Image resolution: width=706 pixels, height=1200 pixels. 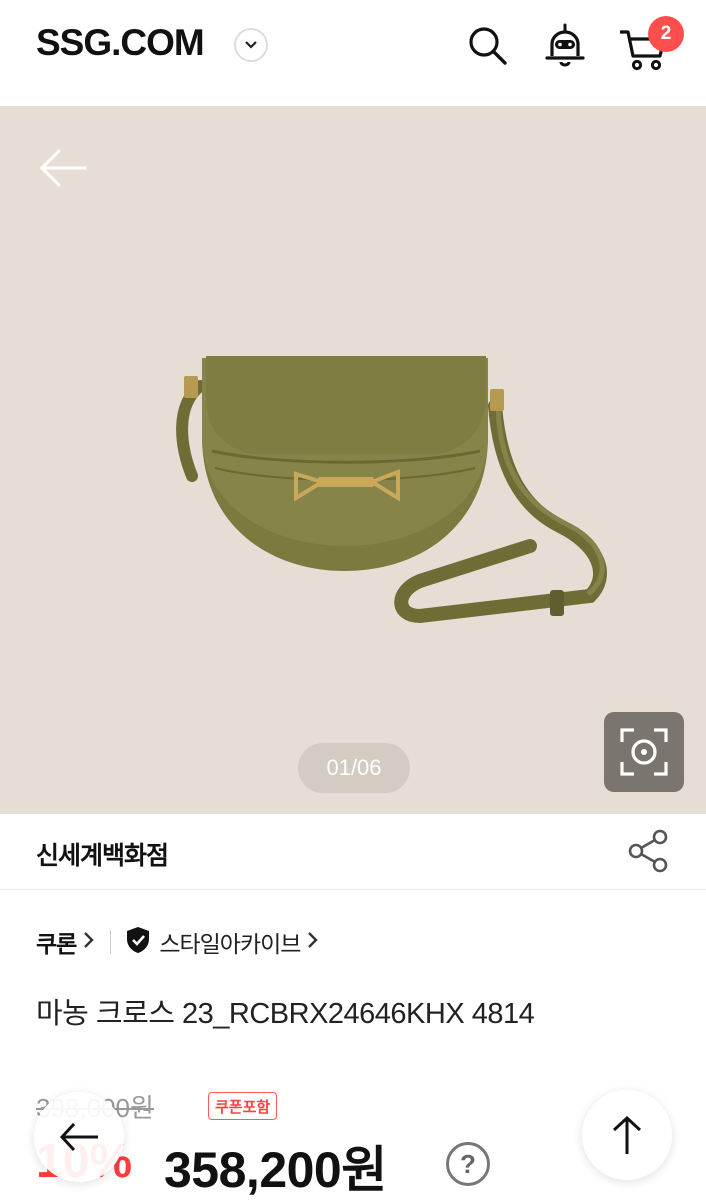 What do you see at coordinates (120, 43) in the screenshot?
I see `ssg-logo: SSG.COM` at bounding box center [120, 43].